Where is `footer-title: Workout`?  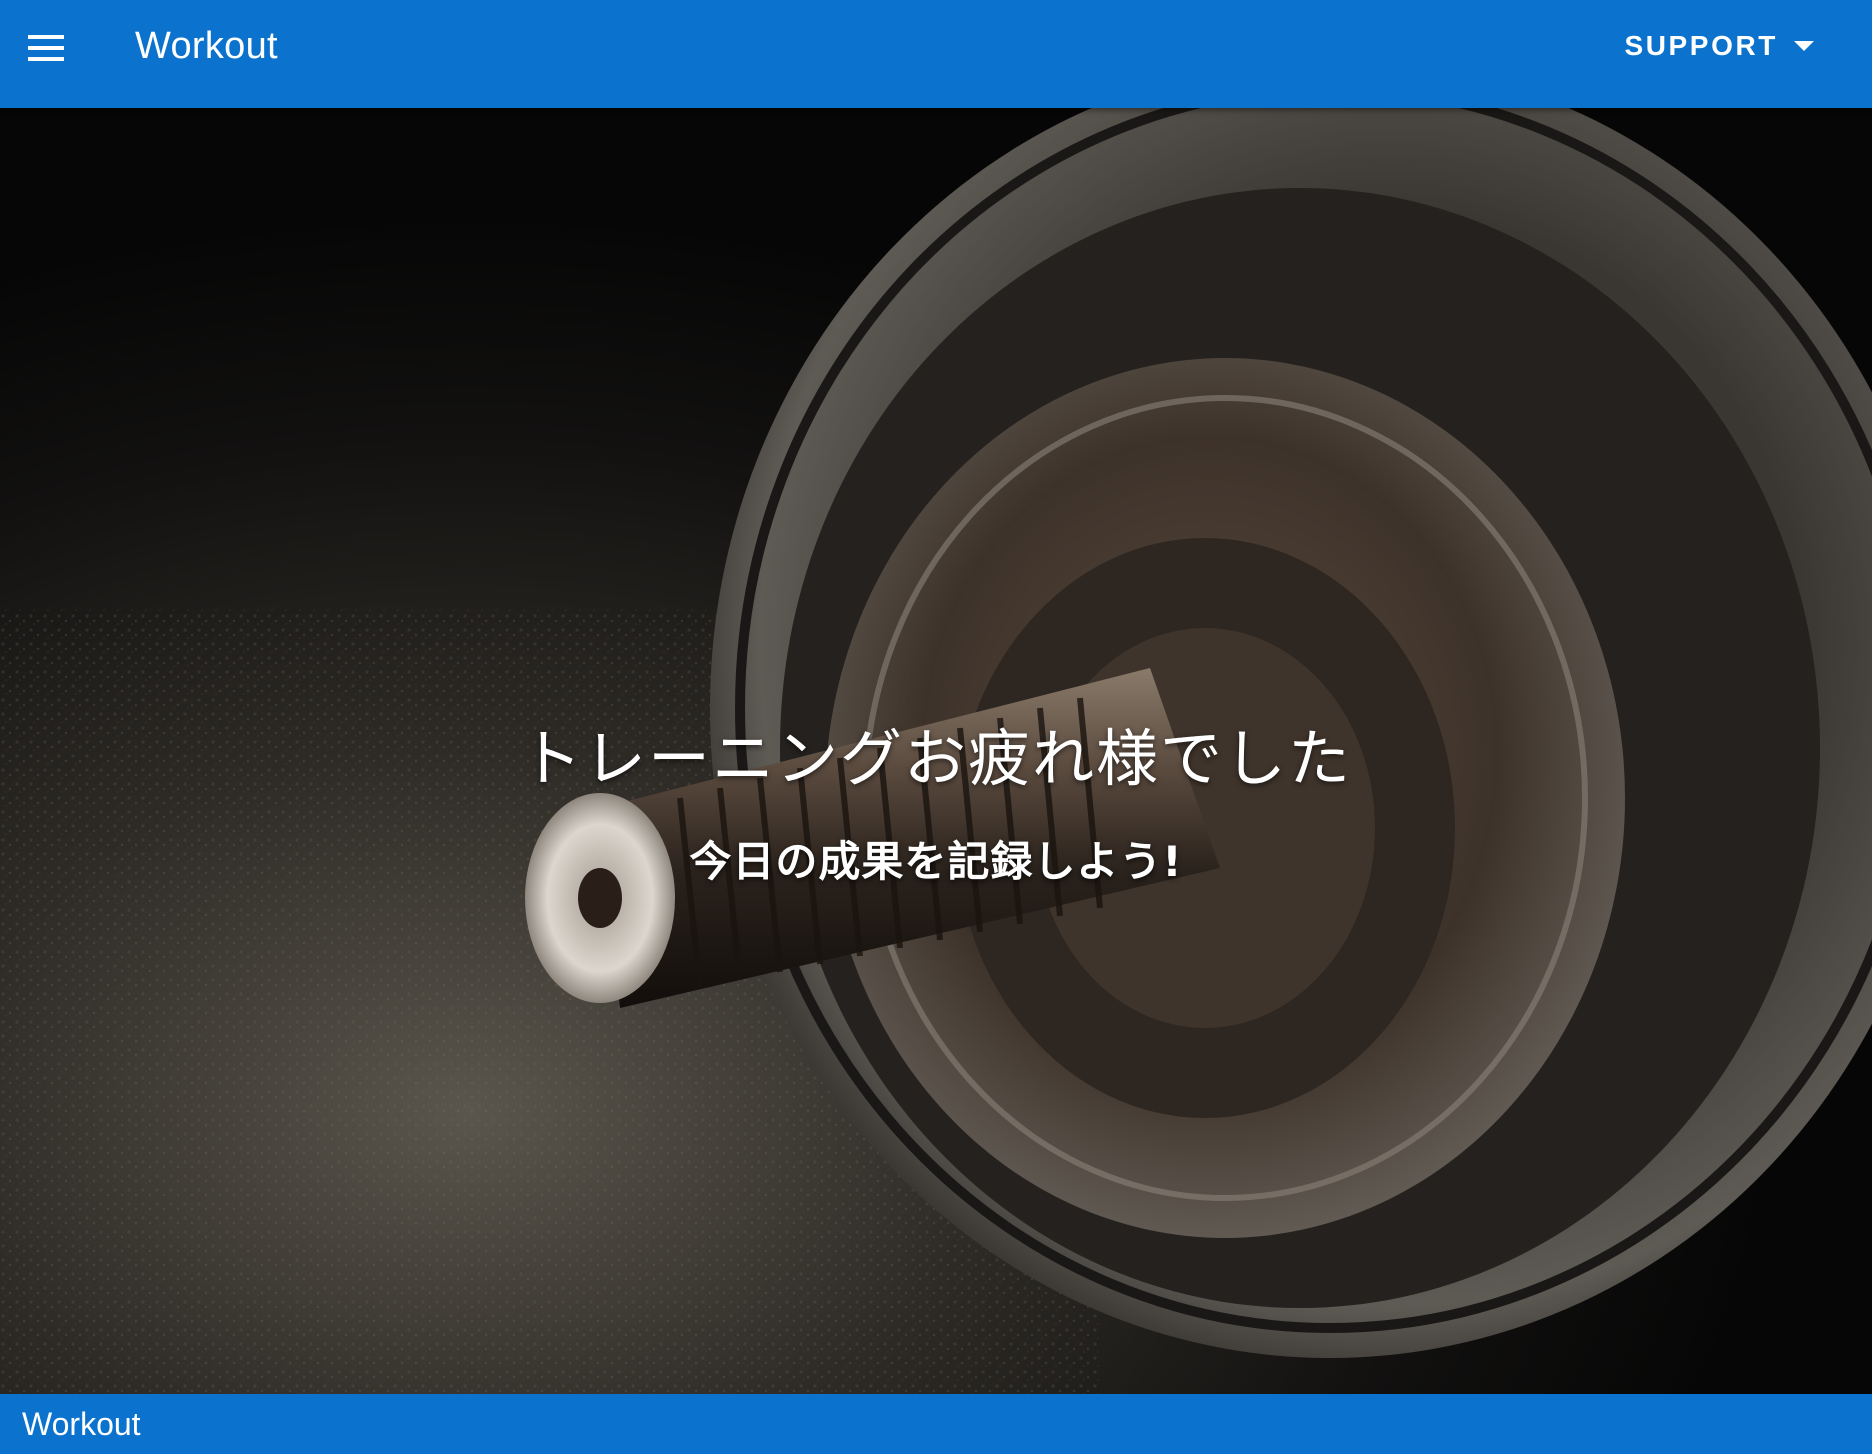
footer-title: Workout is located at coordinates (81, 1424).